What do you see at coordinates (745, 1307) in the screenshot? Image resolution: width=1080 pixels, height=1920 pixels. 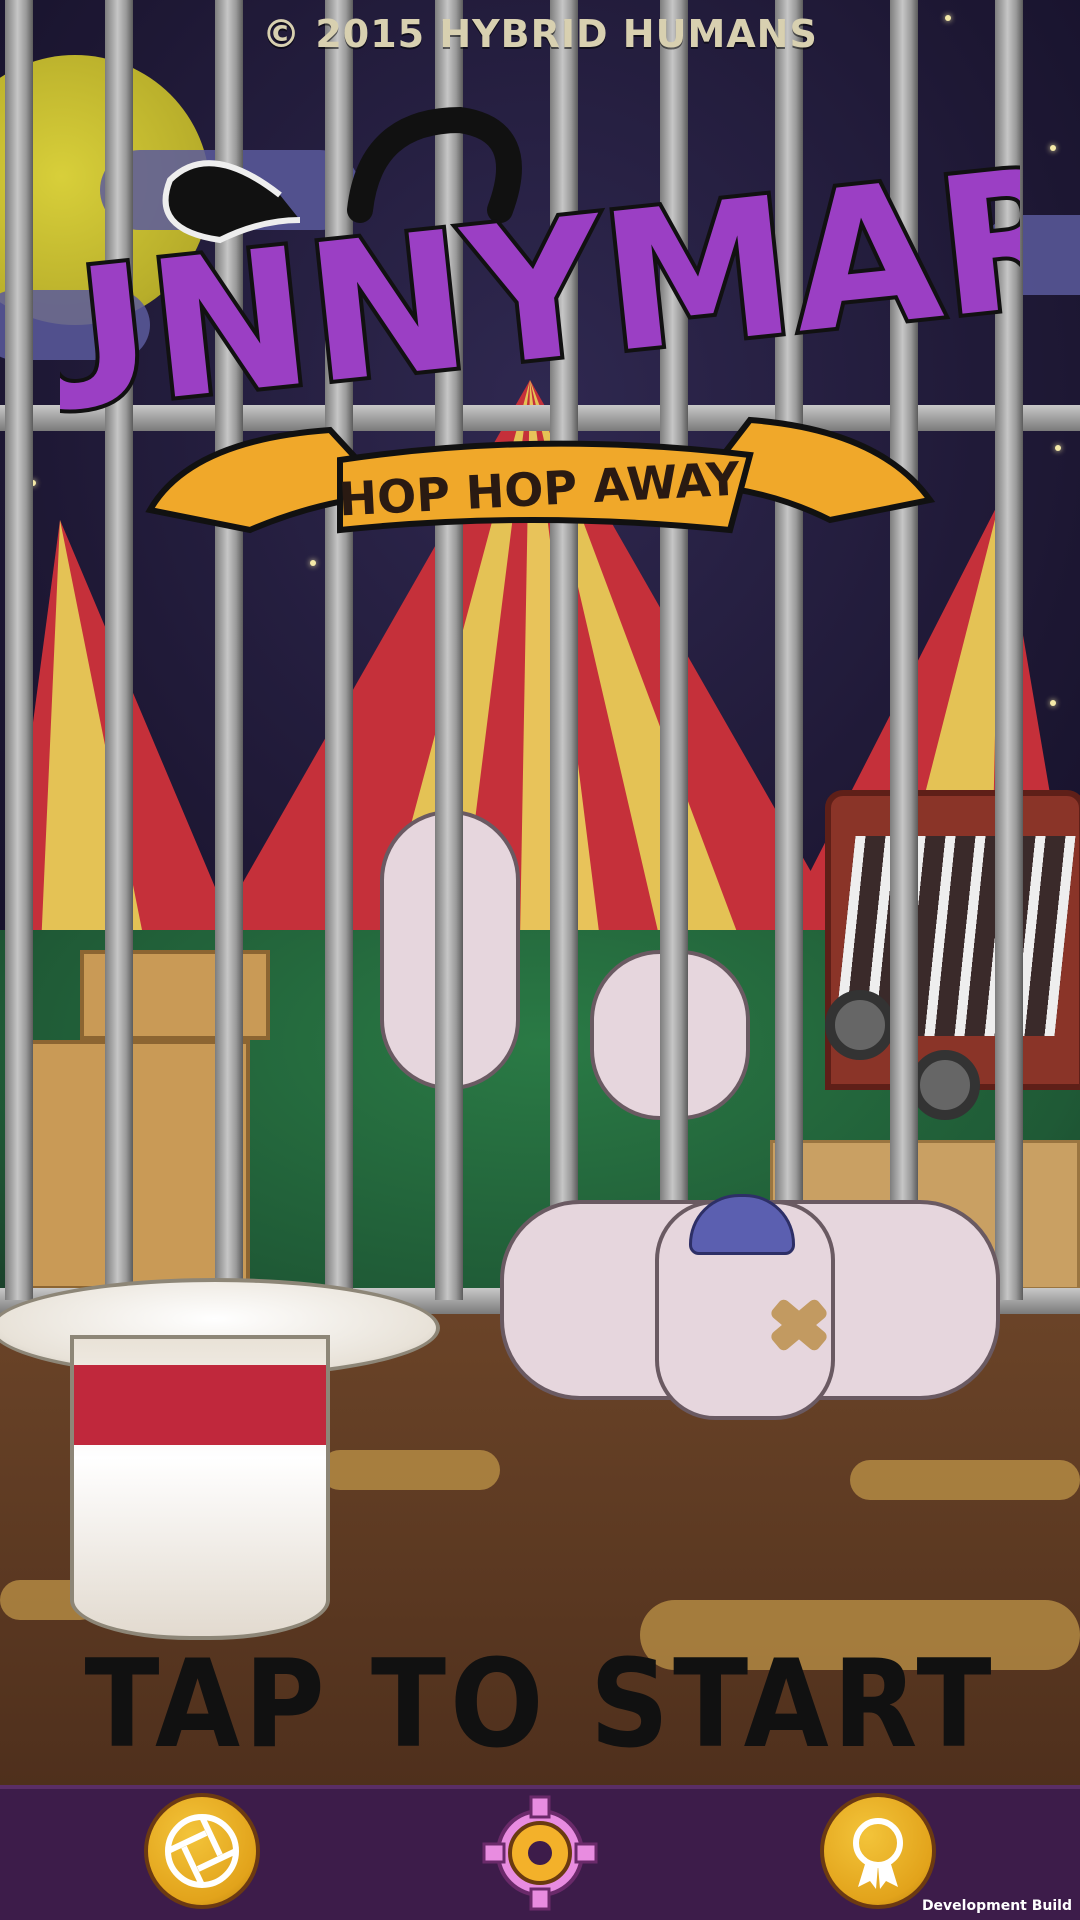 I see `bunny-head` at bounding box center [745, 1307].